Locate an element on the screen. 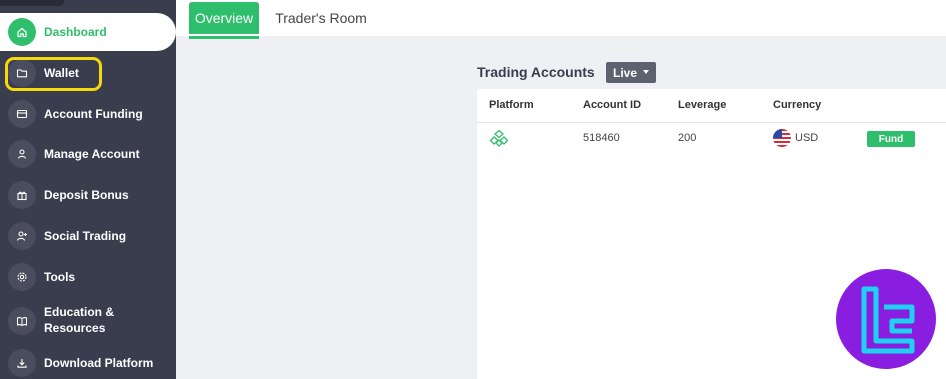 The width and height of the screenshot is (946, 379). leverage-cell: 200 is located at coordinates (687, 138).